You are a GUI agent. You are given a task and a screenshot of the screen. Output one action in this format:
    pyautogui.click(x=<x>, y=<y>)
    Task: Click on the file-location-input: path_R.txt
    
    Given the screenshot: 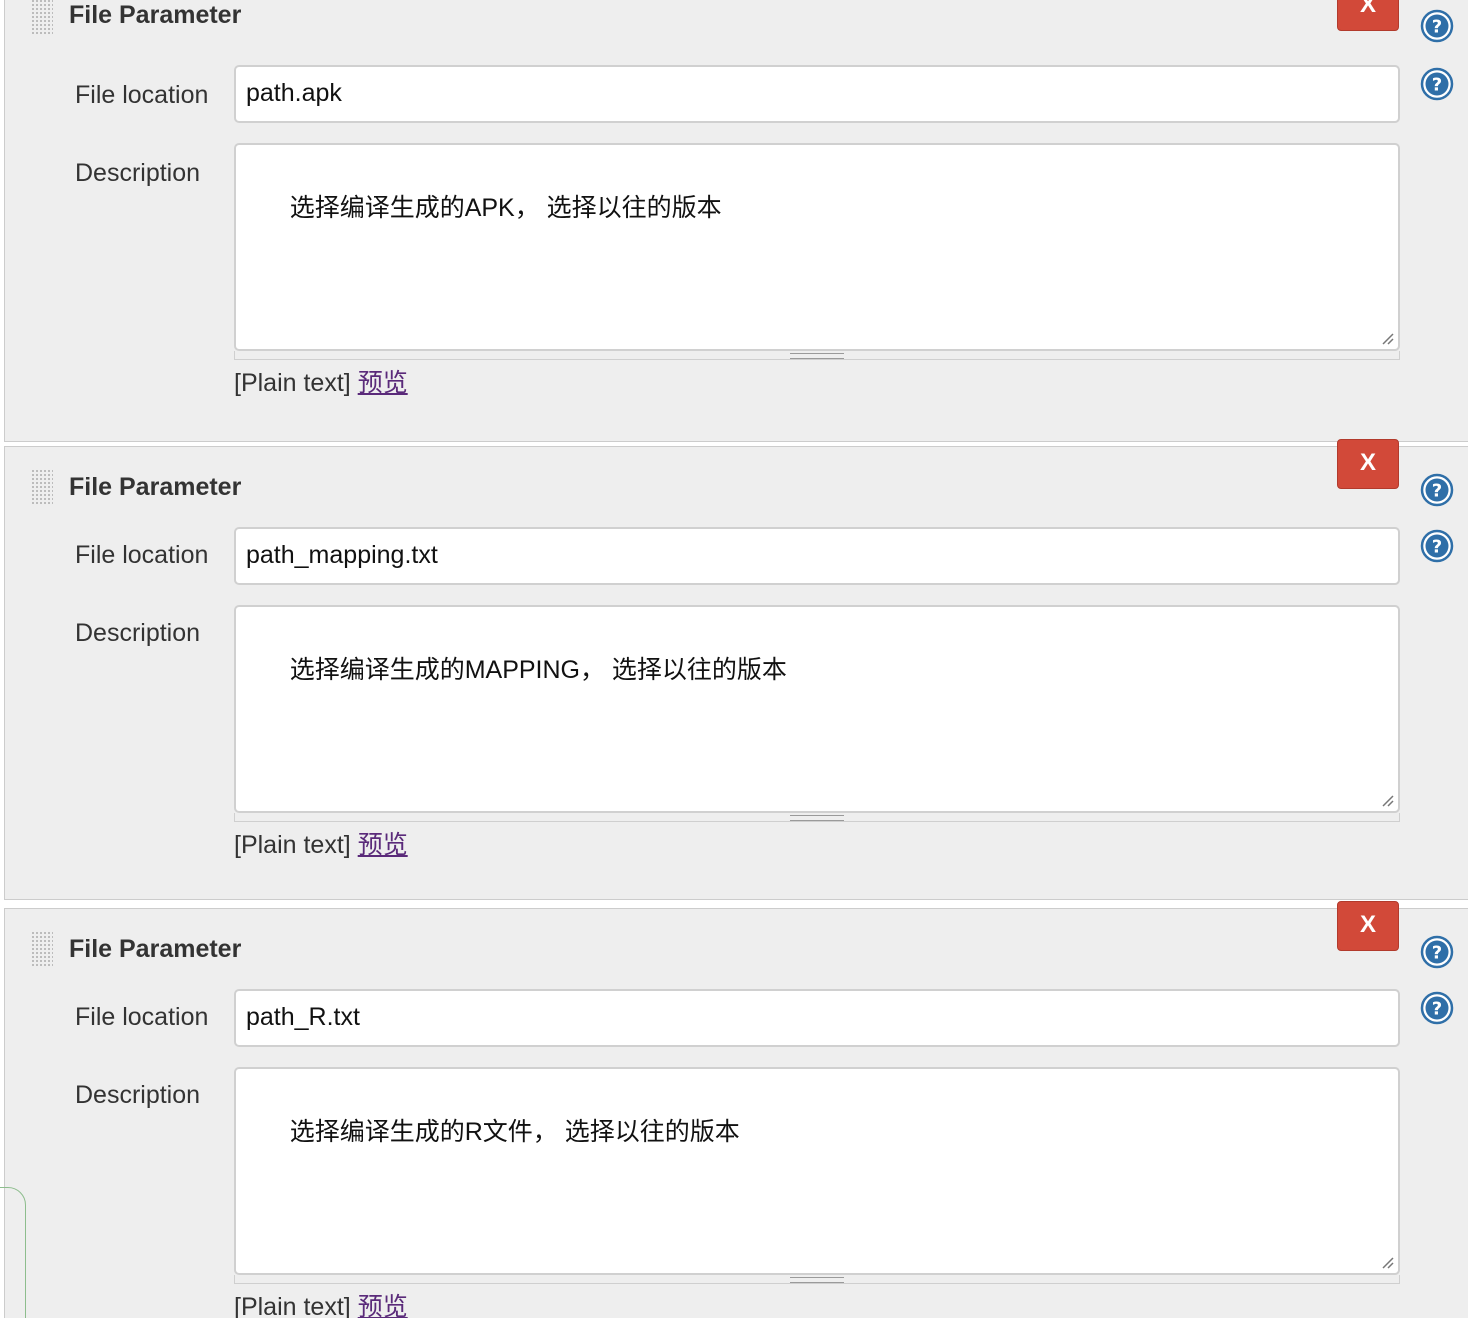 What is the action you would take?
    pyautogui.click(x=817, y=1018)
    